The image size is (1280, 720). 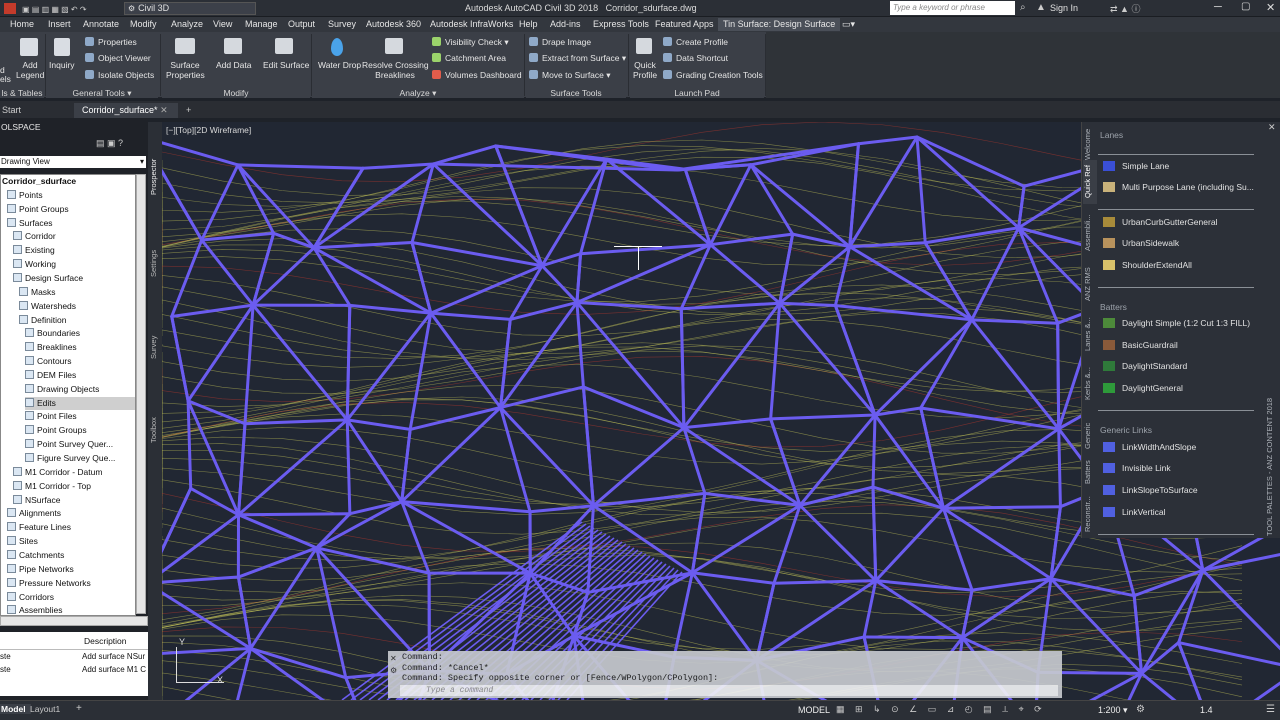 I want to click on menu-modify: Modify, so click(x=143, y=24).